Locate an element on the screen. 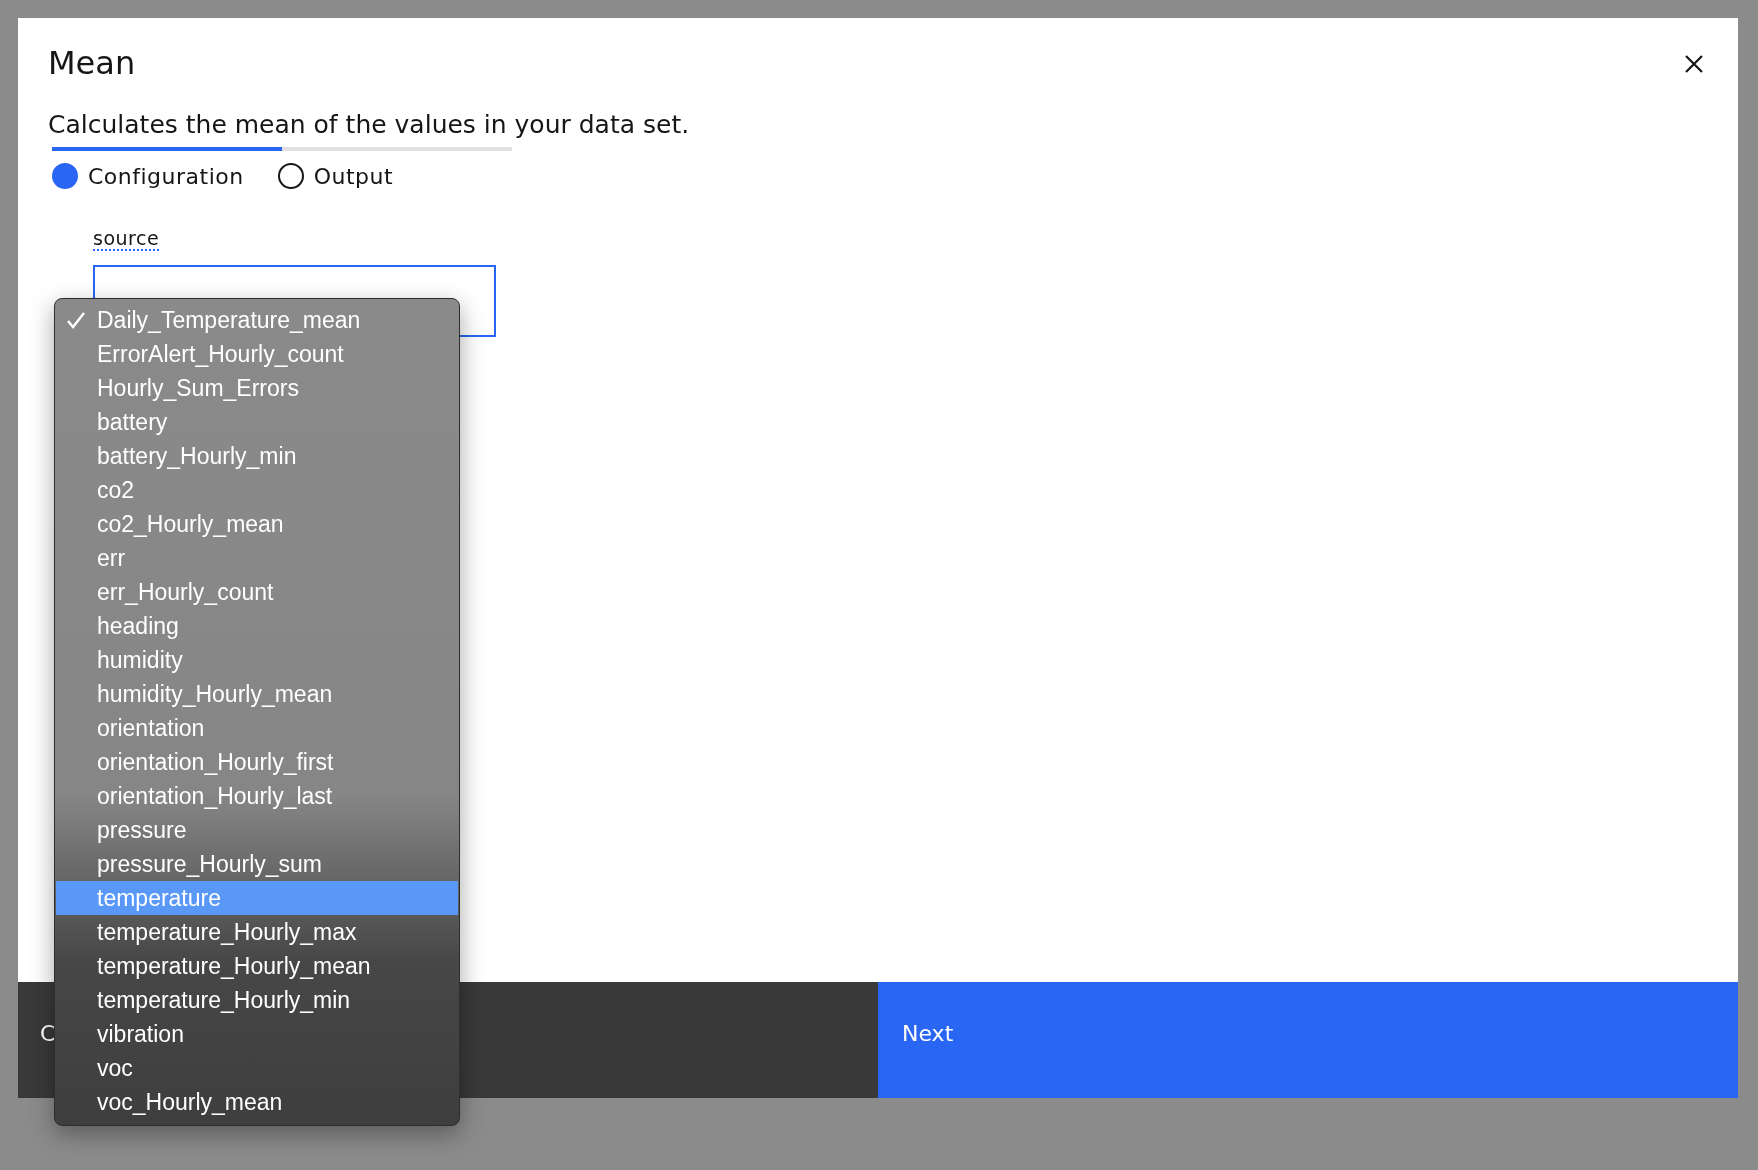  field-label: source is located at coordinates (126, 239).